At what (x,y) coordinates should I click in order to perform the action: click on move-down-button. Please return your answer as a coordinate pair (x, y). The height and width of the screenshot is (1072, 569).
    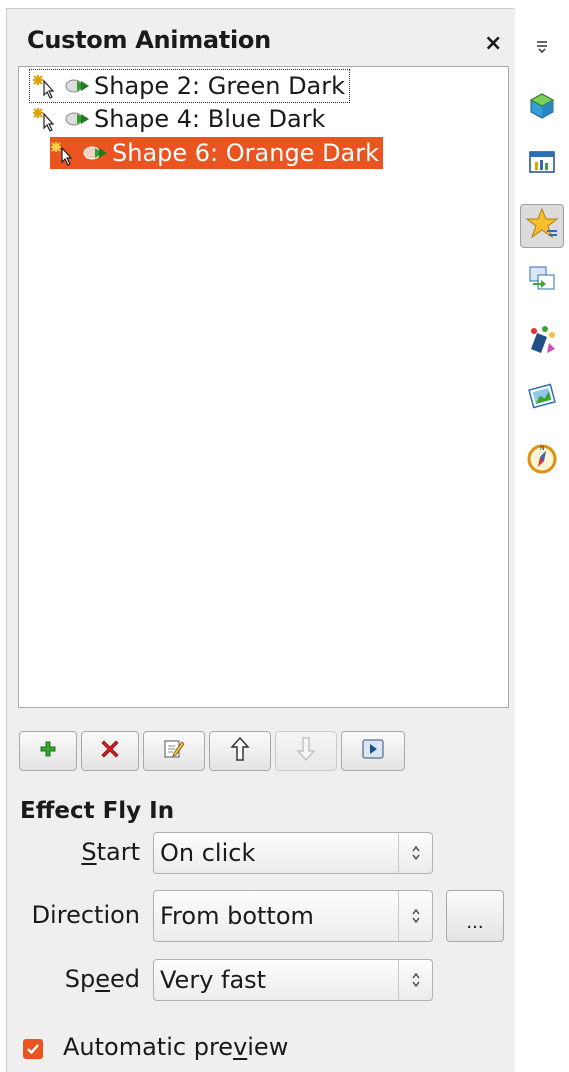
    Looking at the image, I should click on (306, 751).